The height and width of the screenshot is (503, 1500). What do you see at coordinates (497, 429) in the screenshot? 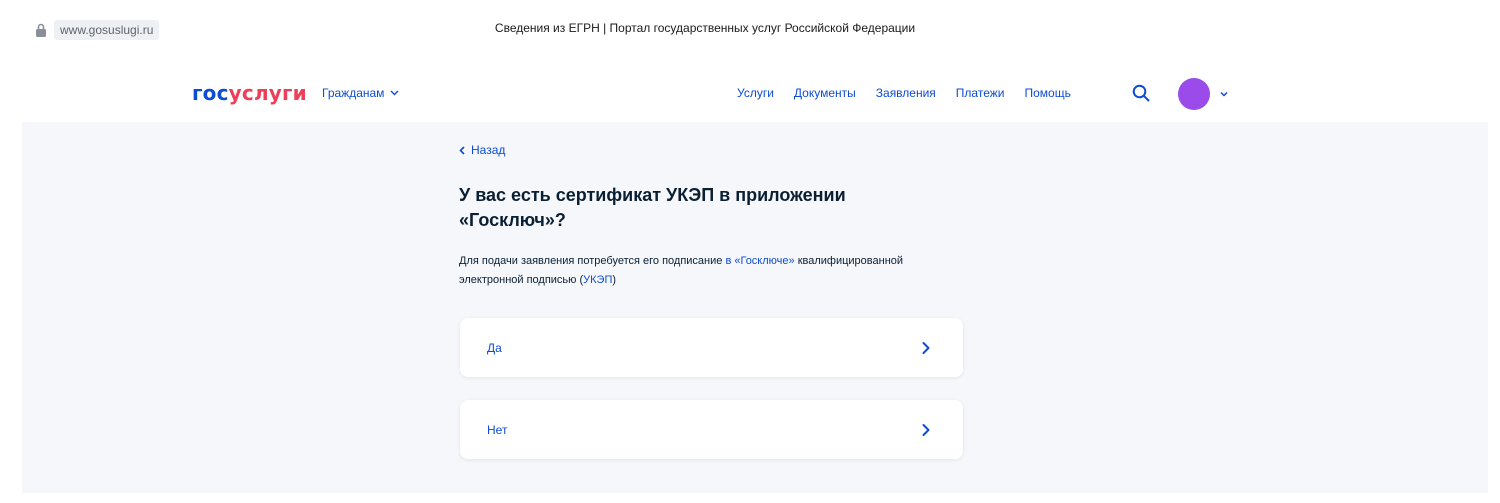
I see `option-label: Нет` at bounding box center [497, 429].